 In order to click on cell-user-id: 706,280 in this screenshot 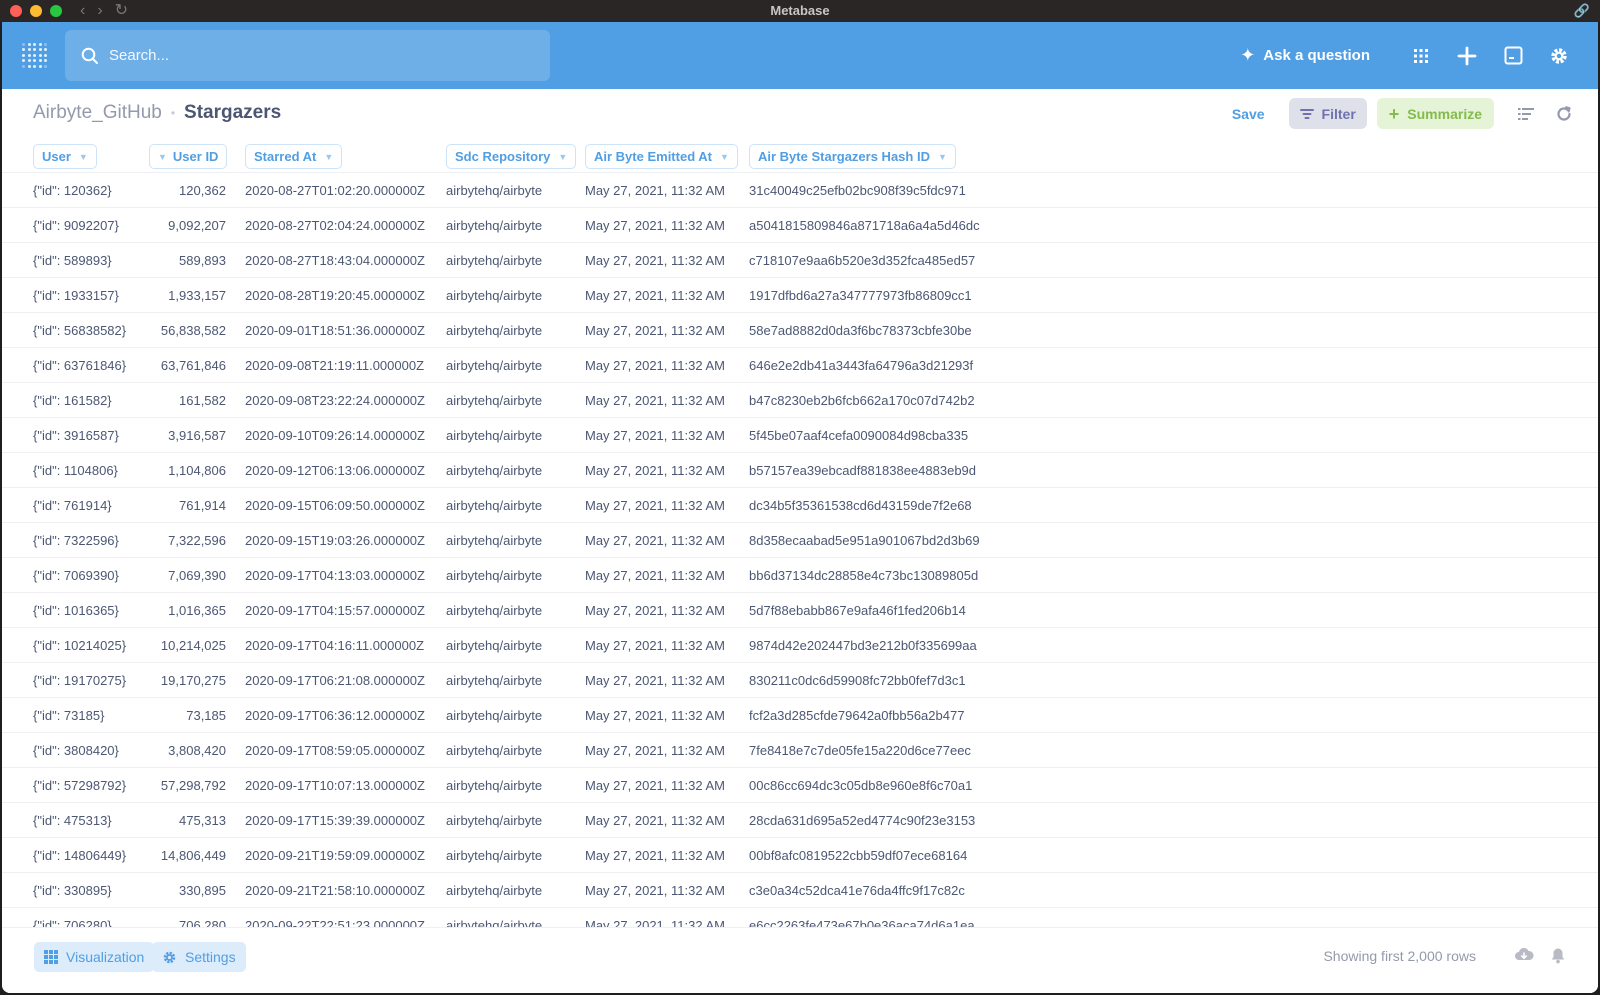, I will do `click(184, 922)`.